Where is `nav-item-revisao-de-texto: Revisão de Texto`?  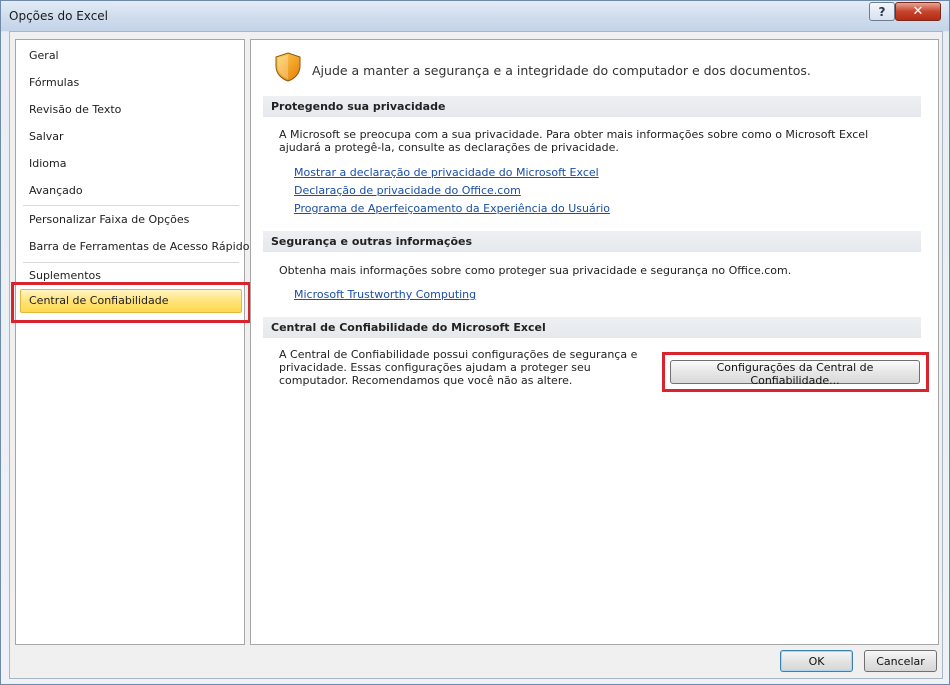
nav-item-revisao-de-texto: Revisão de Texto is located at coordinates (75, 110).